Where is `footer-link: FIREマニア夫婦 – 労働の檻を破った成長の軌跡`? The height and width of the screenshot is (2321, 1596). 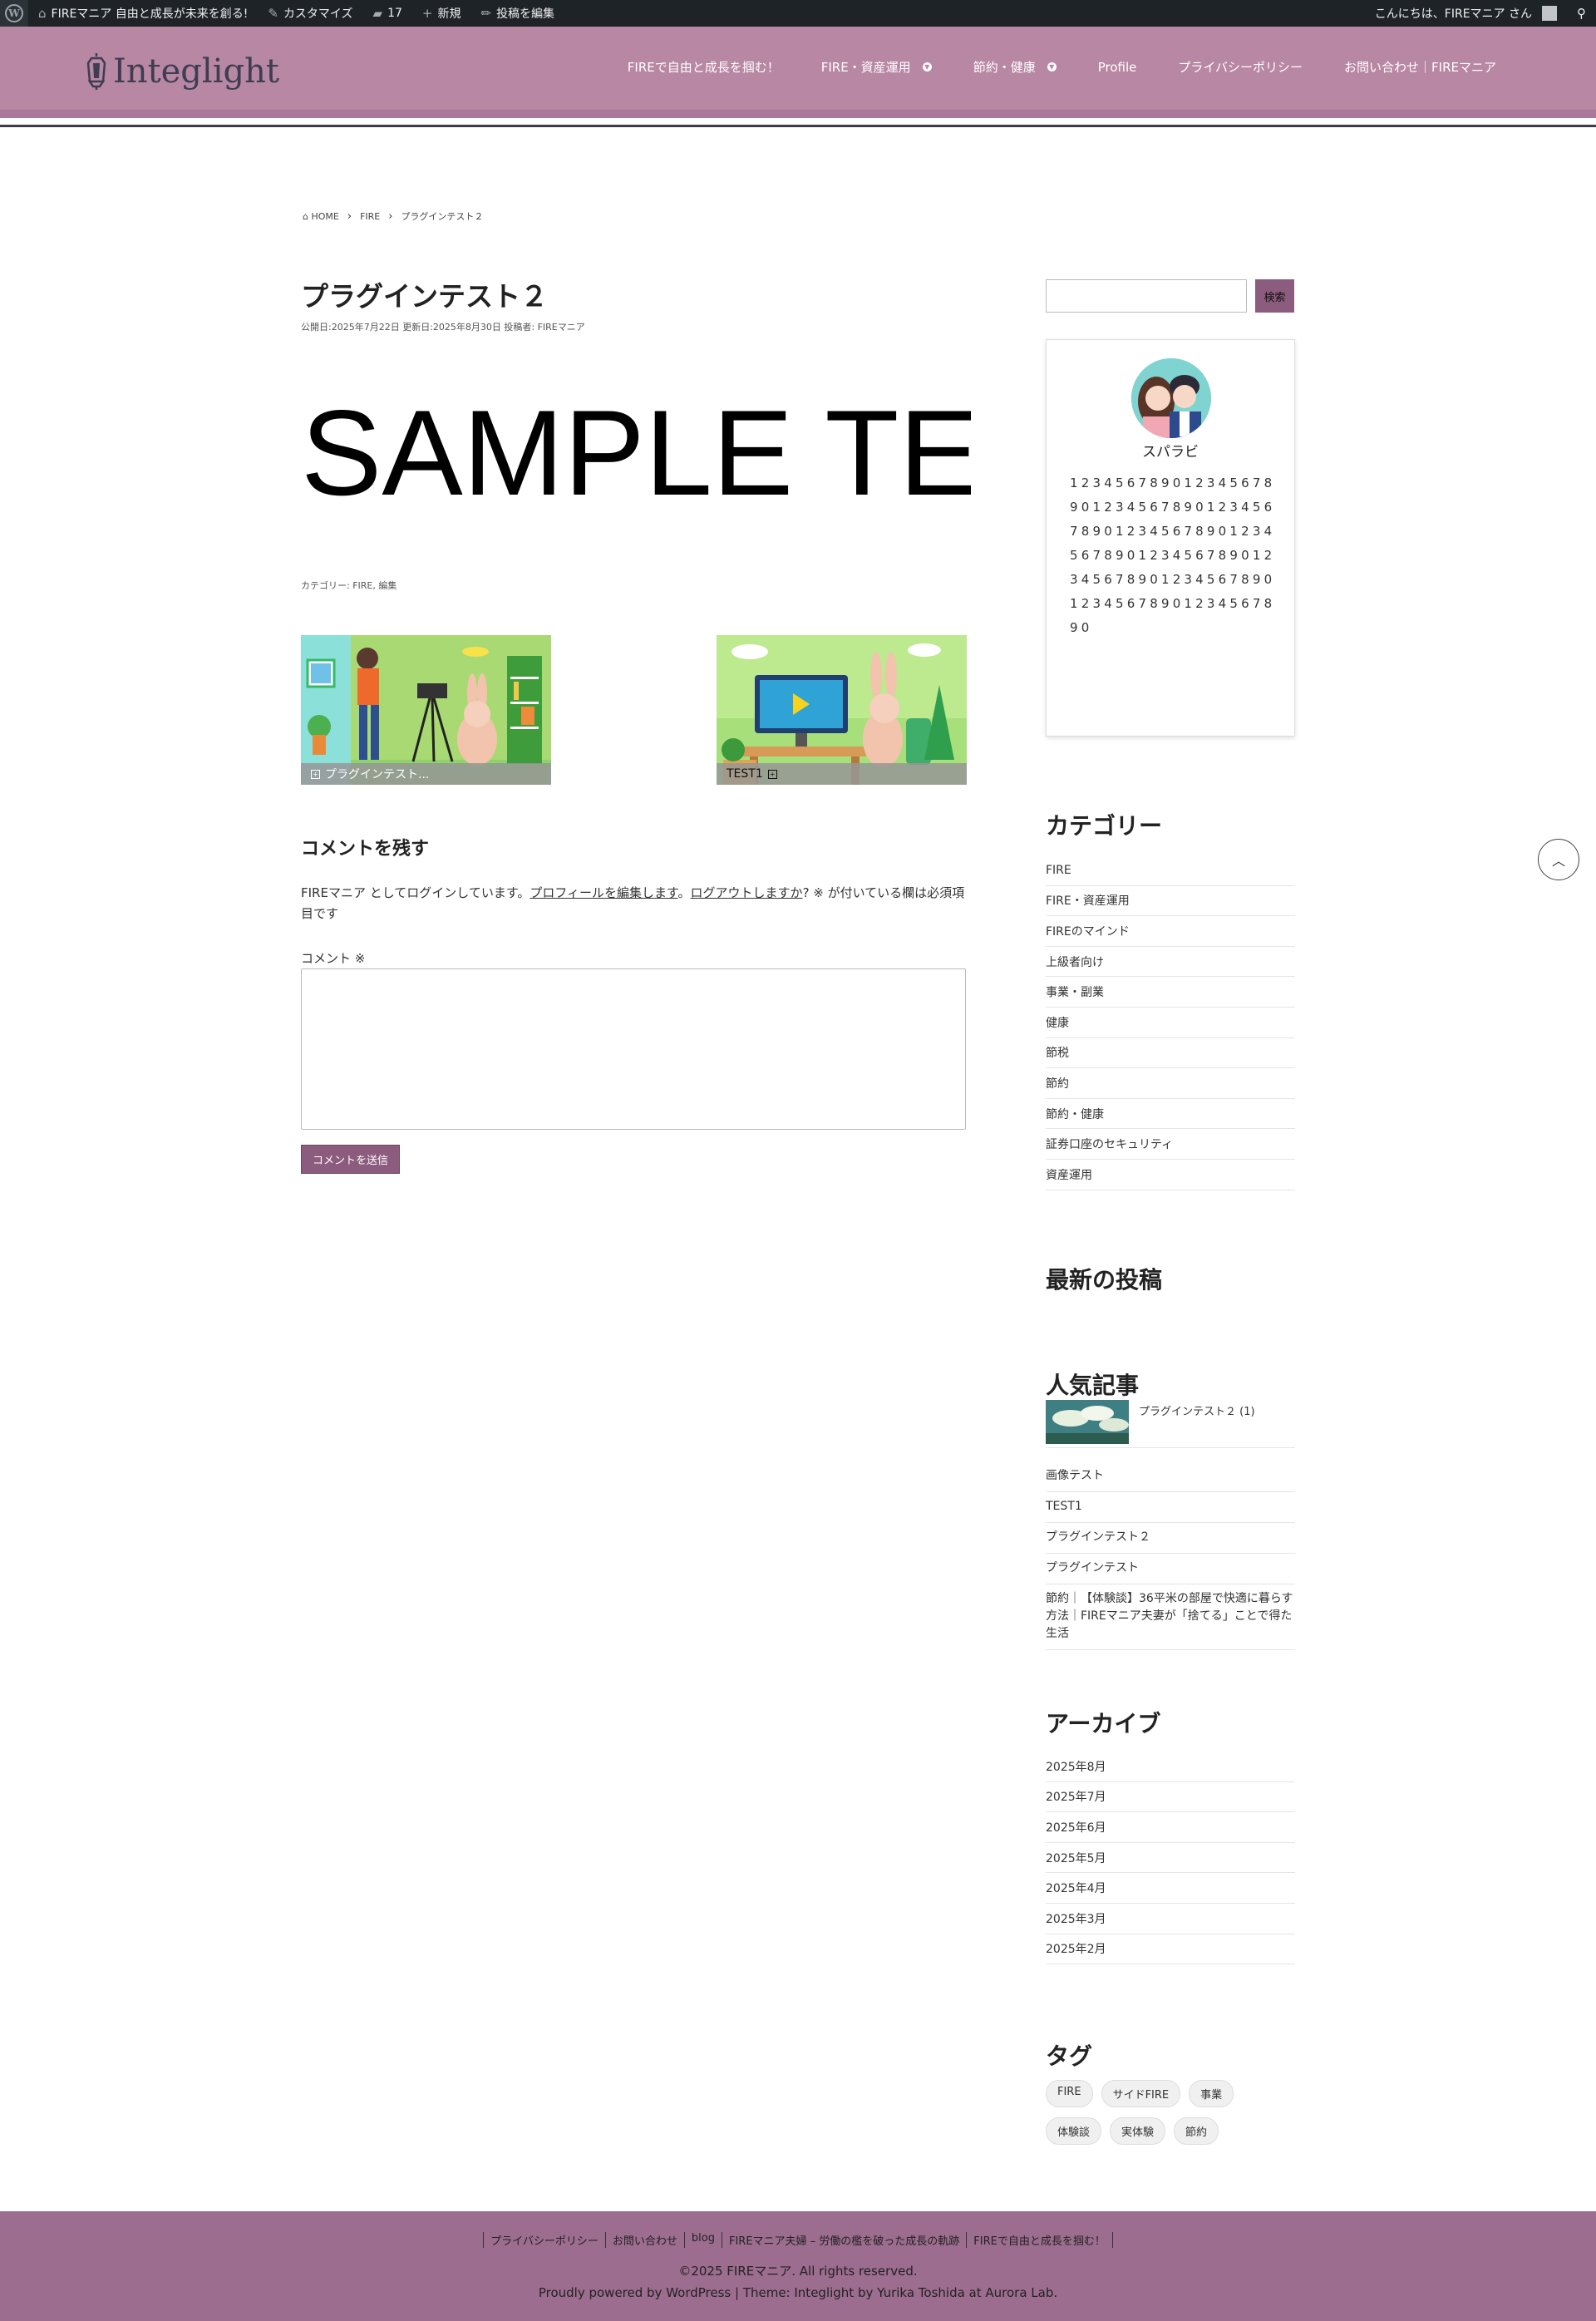
footer-link: FIREマニア夫婦 – 労働の檻を破った成長の軌跡 is located at coordinates (843, 2240).